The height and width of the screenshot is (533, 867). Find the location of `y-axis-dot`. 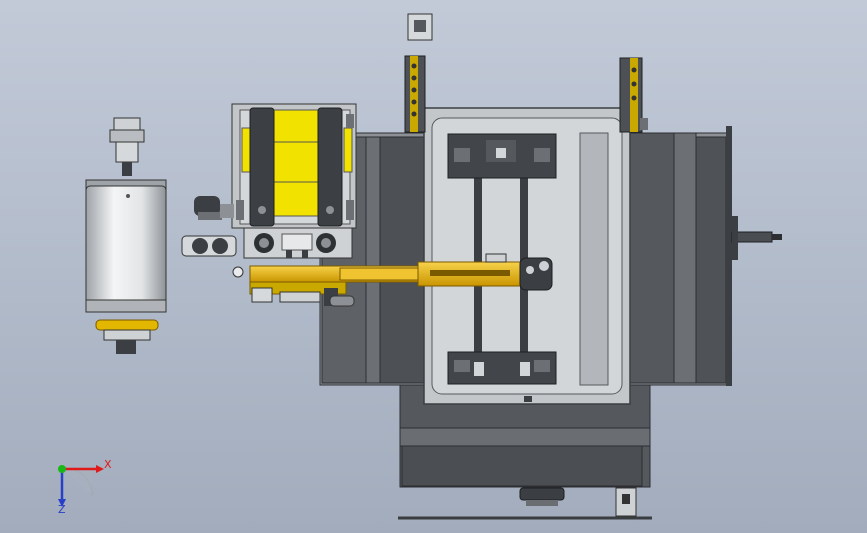

y-axis-dot is located at coordinates (62, 469).